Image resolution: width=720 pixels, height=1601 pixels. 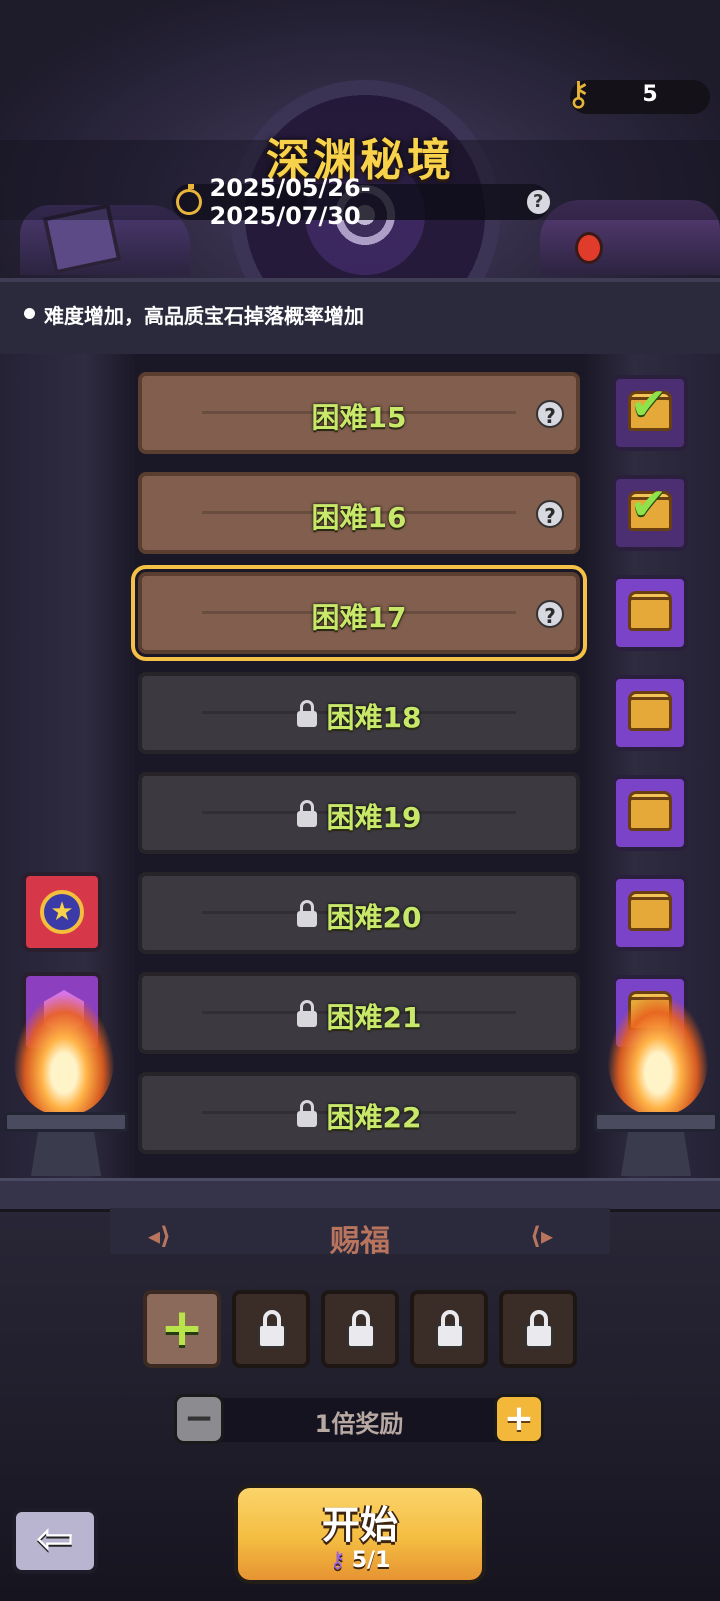 What do you see at coordinates (359, 1525) in the screenshot?
I see `start-label: 开始` at bounding box center [359, 1525].